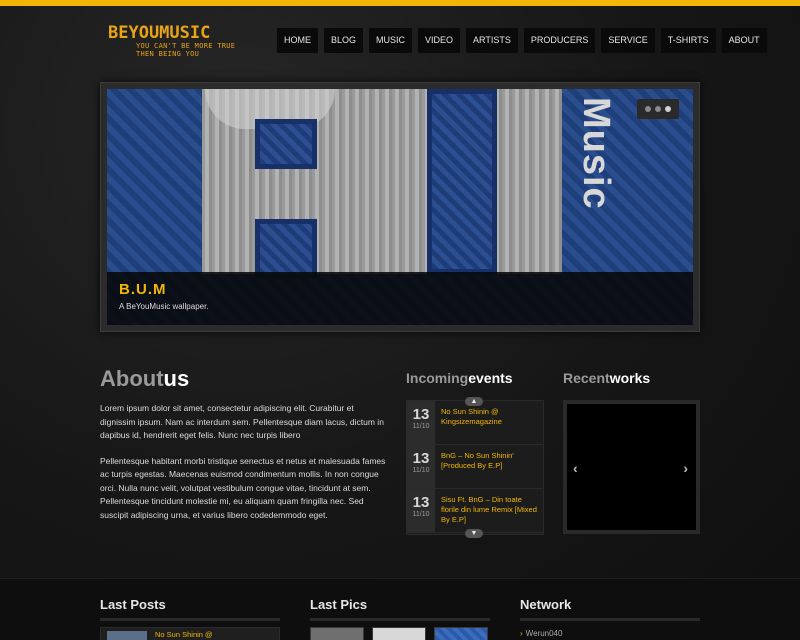 The height and width of the screenshot is (640, 800). What do you see at coordinates (190, 609) in the screenshot?
I see `footer-last-posts-title: Last Posts` at bounding box center [190, 609].